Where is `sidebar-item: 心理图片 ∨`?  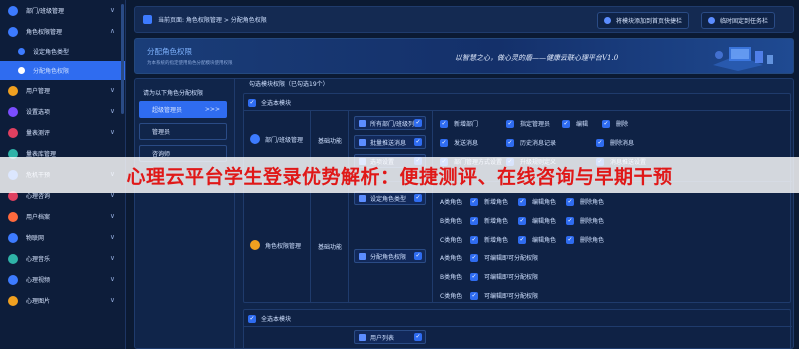 sidebar-item: 心理图片 ∨ is located at coordinates (62, 300).